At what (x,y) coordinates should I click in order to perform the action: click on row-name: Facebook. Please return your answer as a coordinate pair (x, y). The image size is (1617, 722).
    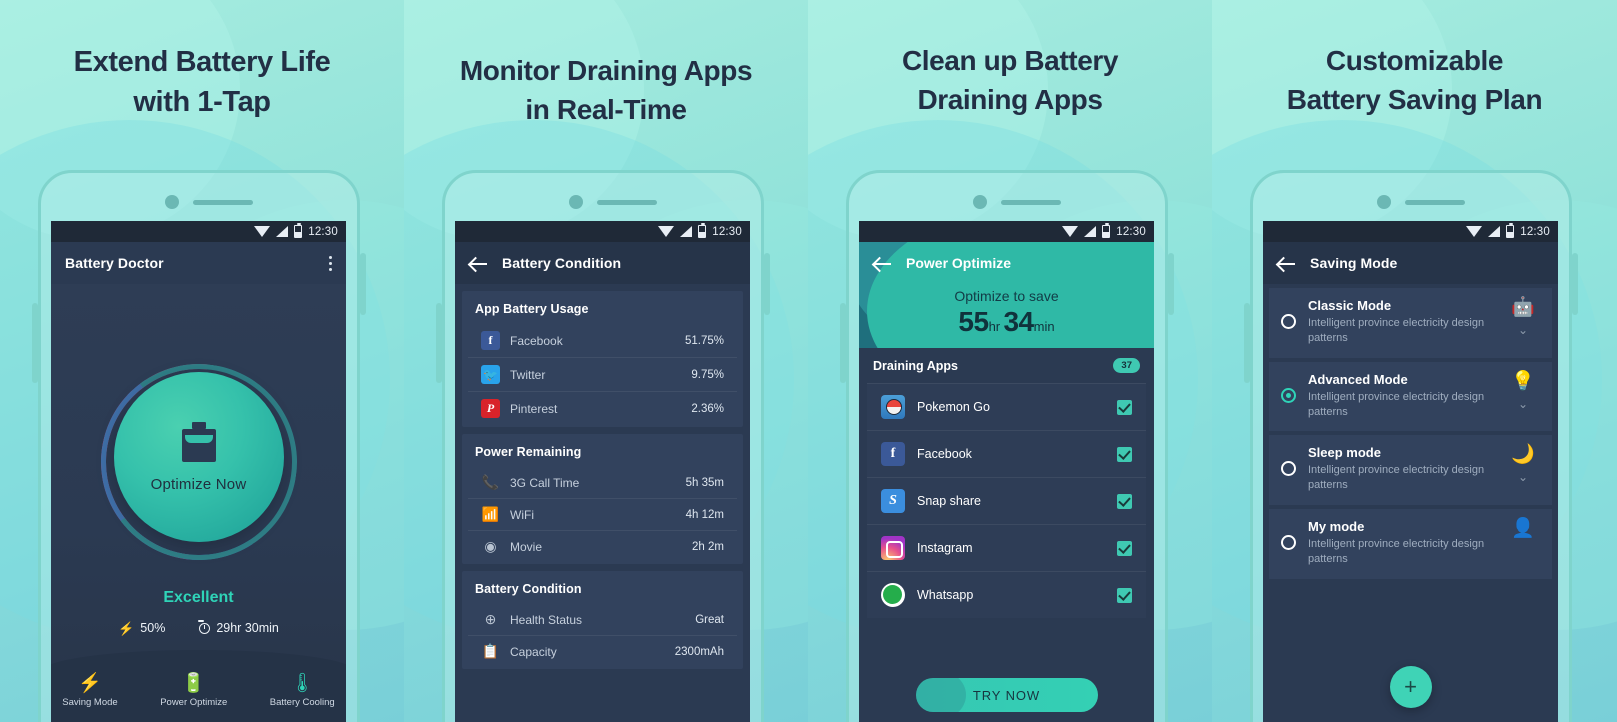
    Looking at the image, I should click on (536, 340).